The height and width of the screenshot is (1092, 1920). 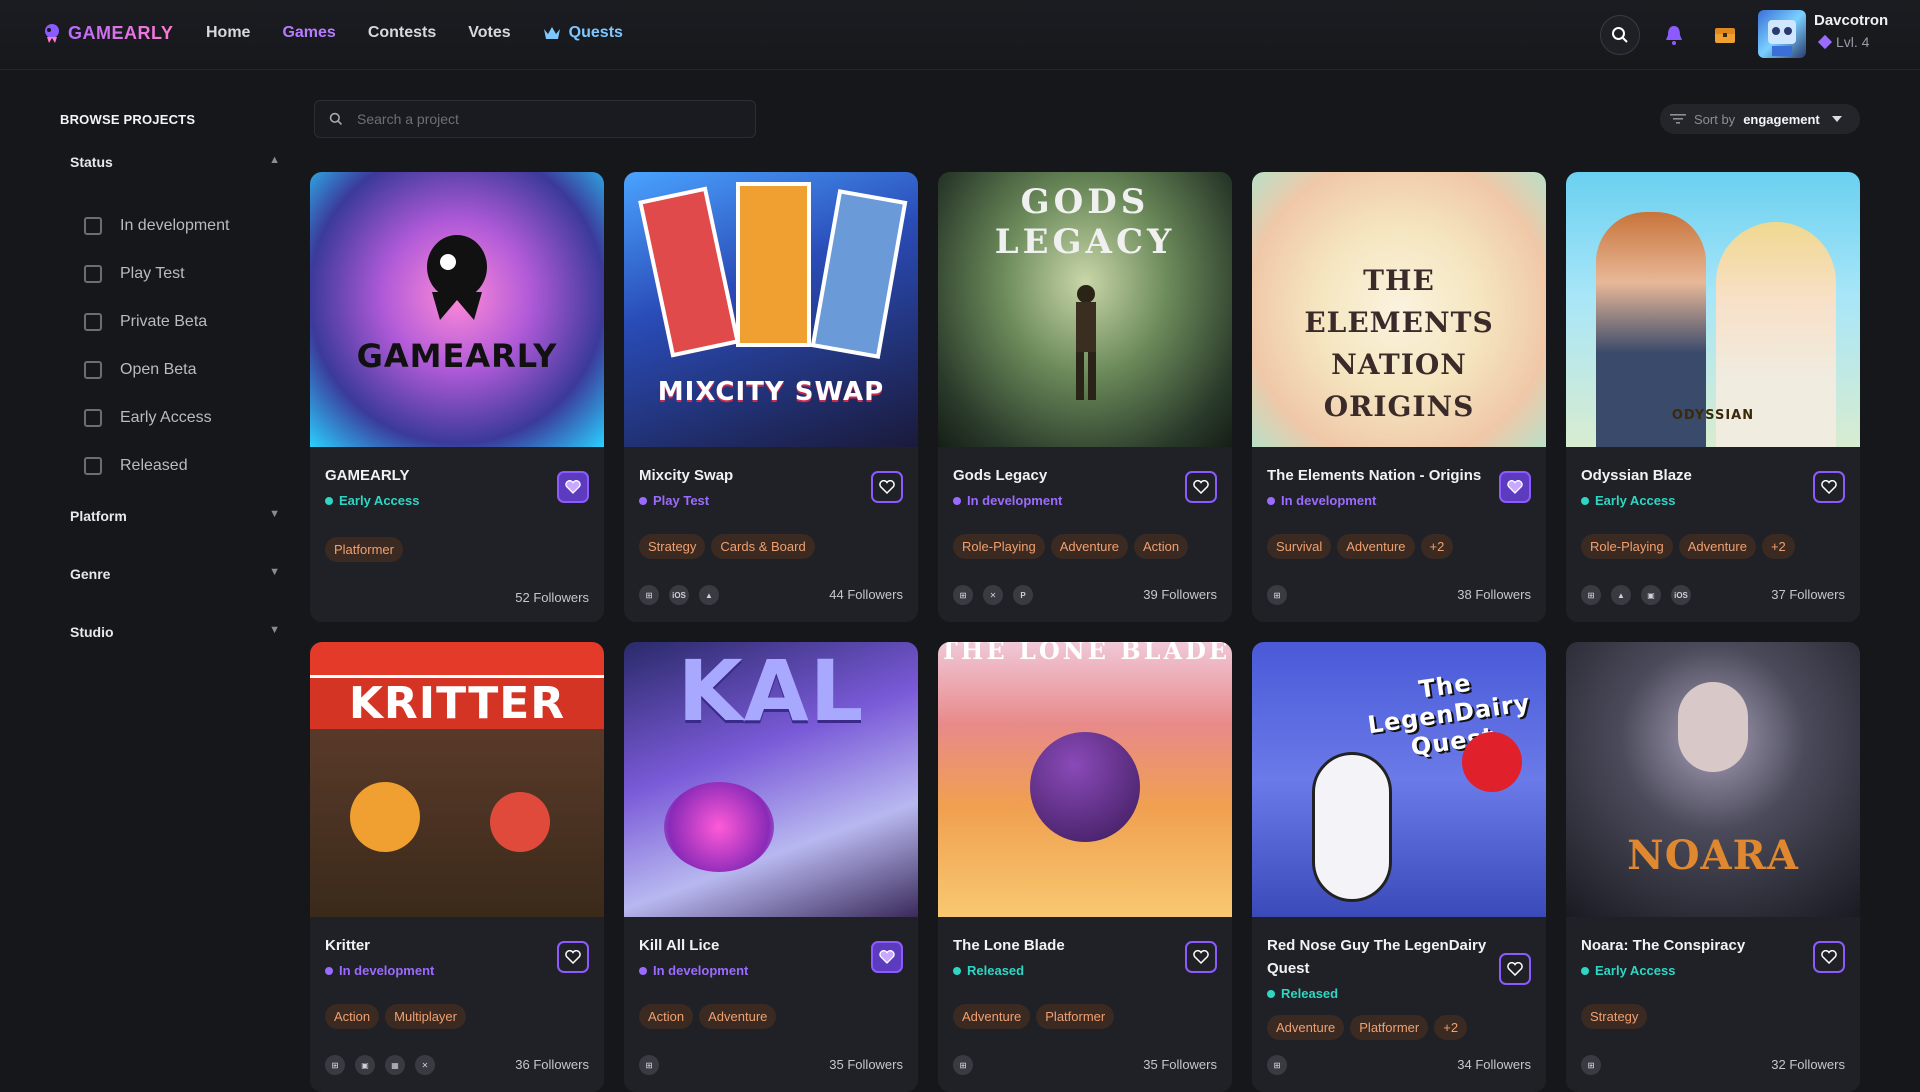 I want to click on diamond-icon, so click(x=1825, y=42).